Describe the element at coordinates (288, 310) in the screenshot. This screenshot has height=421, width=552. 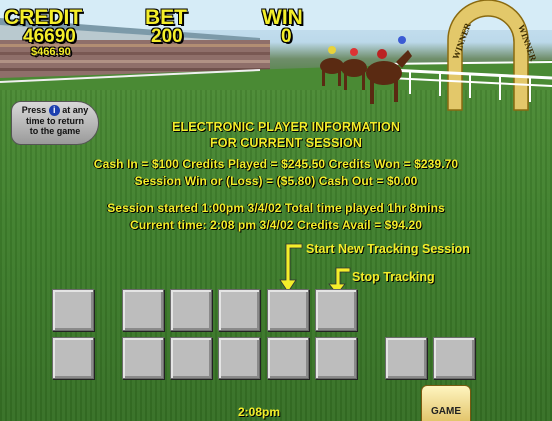
I see `start-new-tracking-session-button` at that location.